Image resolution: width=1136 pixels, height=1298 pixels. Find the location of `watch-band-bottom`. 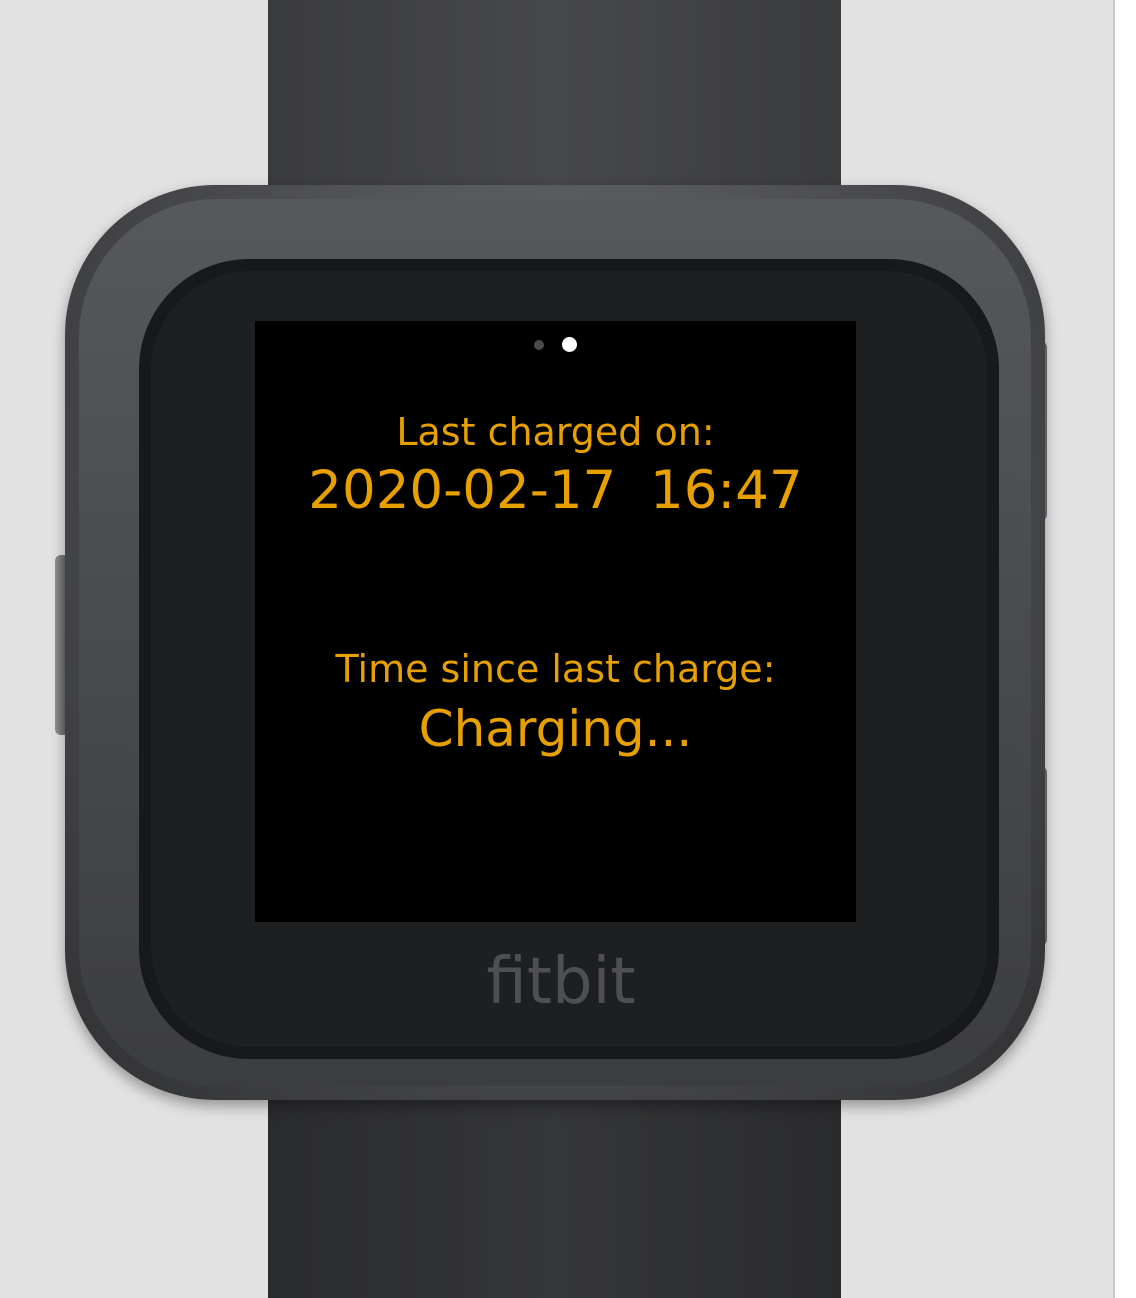

watch-band-bottom is located at coordinates (554, 1186).